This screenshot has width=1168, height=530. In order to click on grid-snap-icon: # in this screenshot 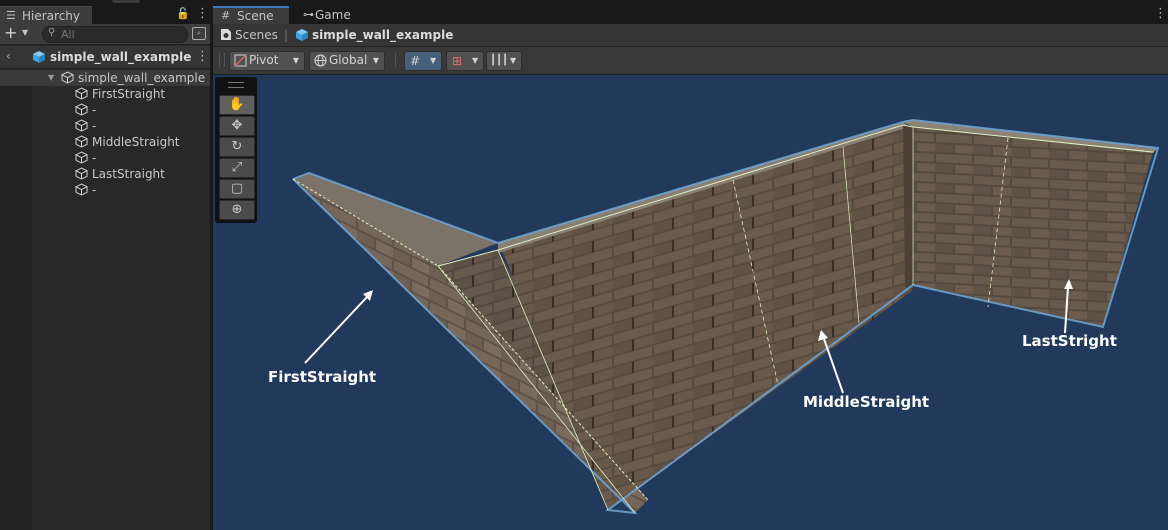, I will do `click(415, 61)`.